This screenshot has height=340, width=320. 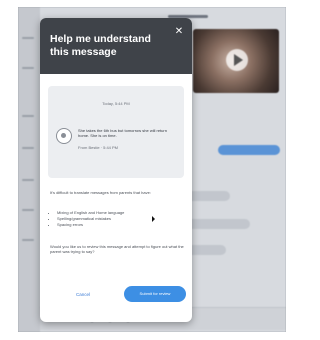 What do you see at coordinates (100, 45) in the screenshot?
I see `dialog-title: Help me understand this message` at bounding box center [100, 45].